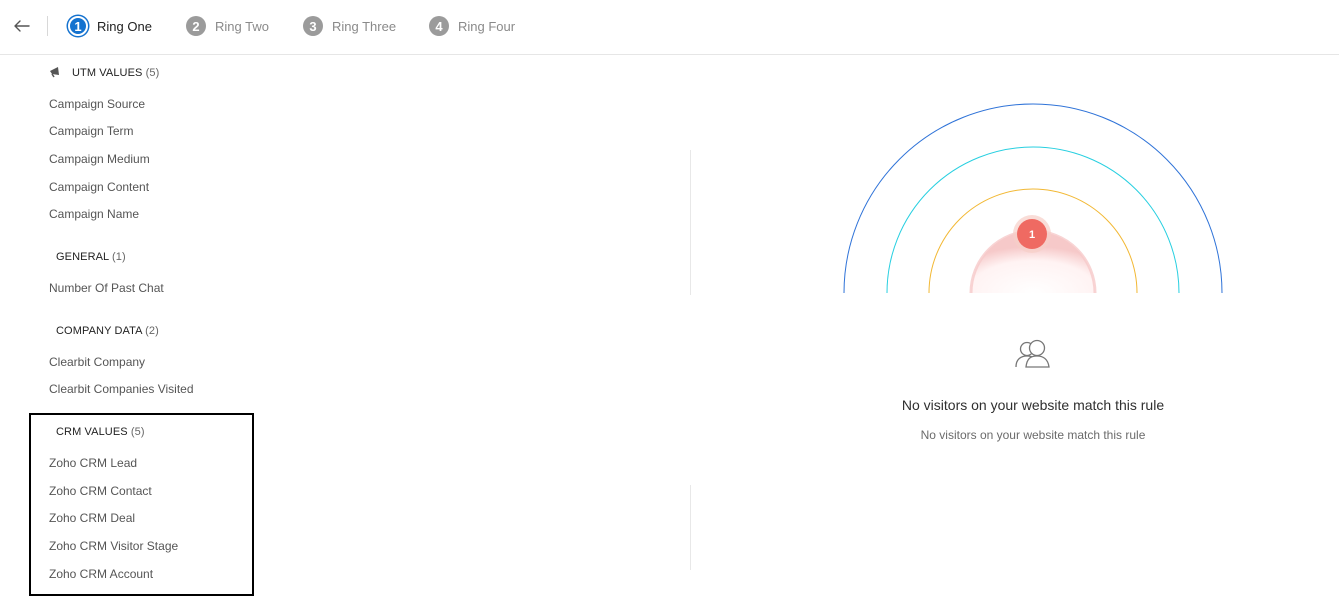 This screenshot has width=1339, height=596. I want to click on step-ring-three: 3 Ring Three, so click(349, 26).